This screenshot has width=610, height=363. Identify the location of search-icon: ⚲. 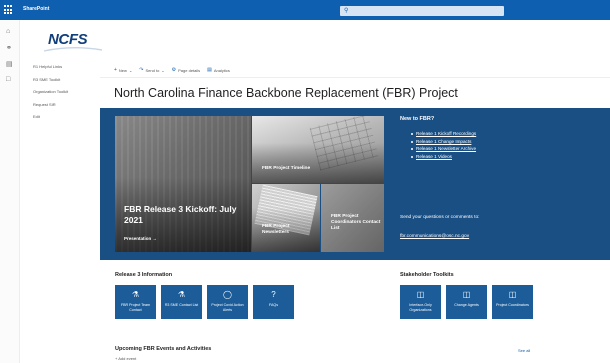
(346, 11).